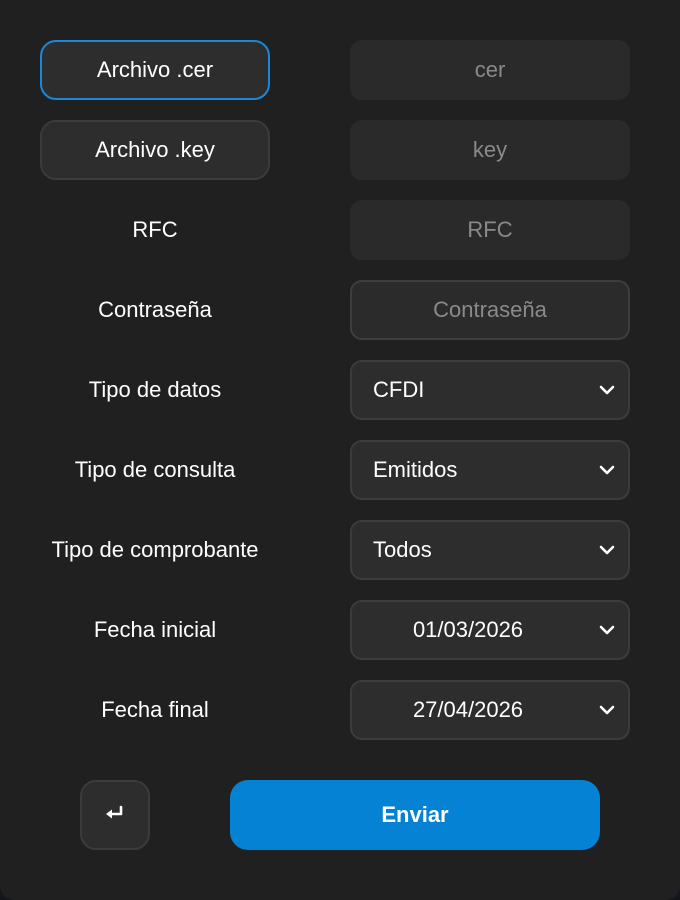 The width and height of the screenshot is (680, 900). I want to click on send-button: Enviar, so click(415, 815).